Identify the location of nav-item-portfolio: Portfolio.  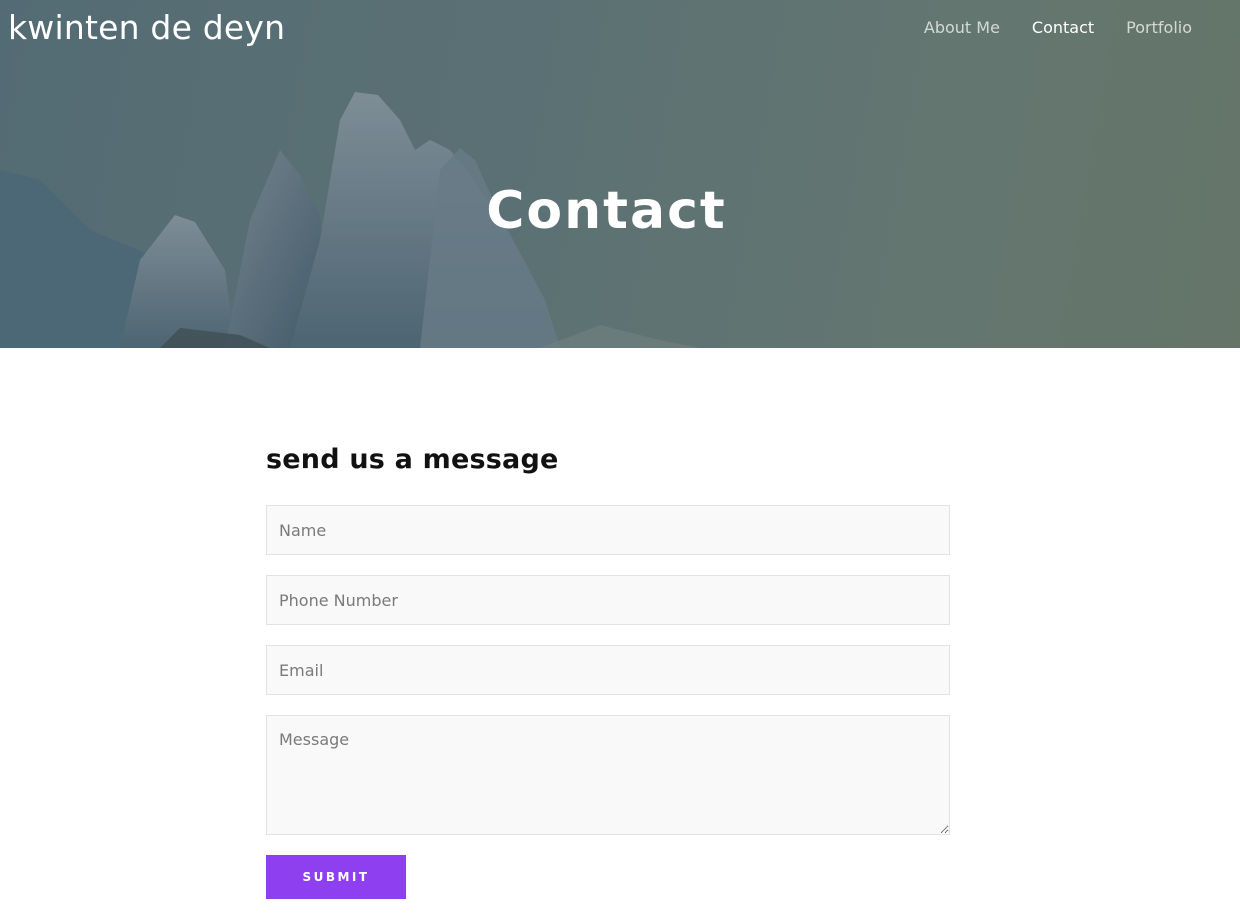
(1159, 27).